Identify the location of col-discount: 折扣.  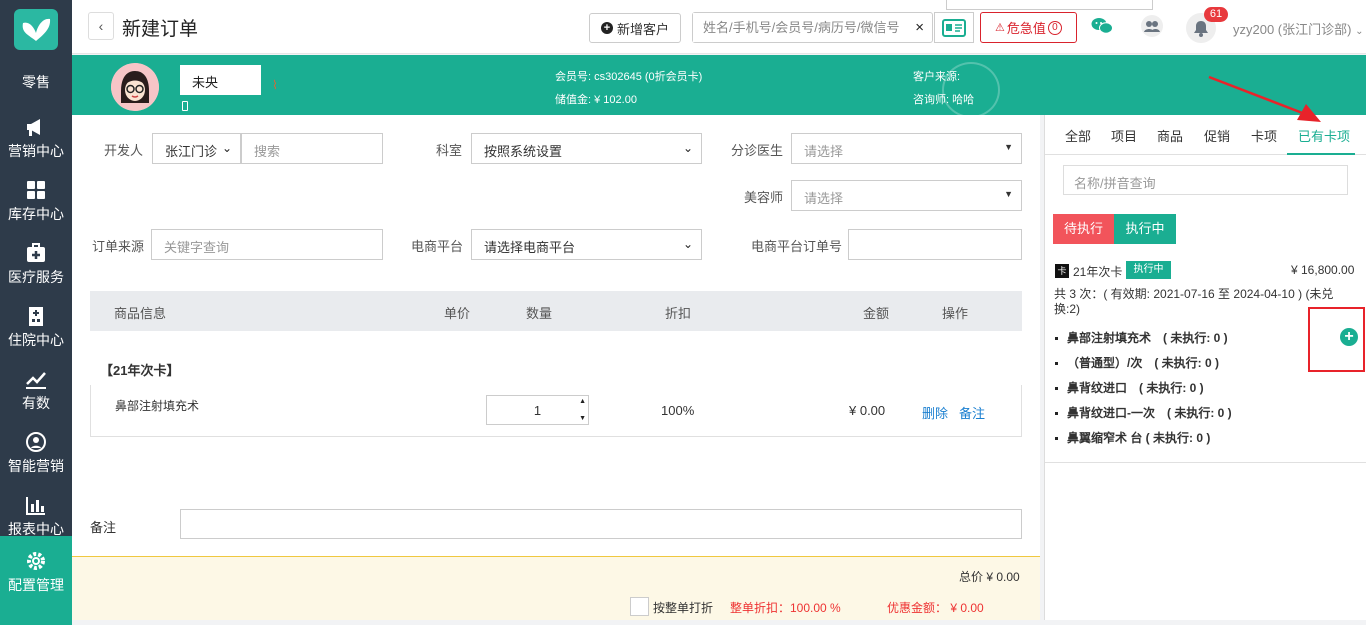
(678, 313).